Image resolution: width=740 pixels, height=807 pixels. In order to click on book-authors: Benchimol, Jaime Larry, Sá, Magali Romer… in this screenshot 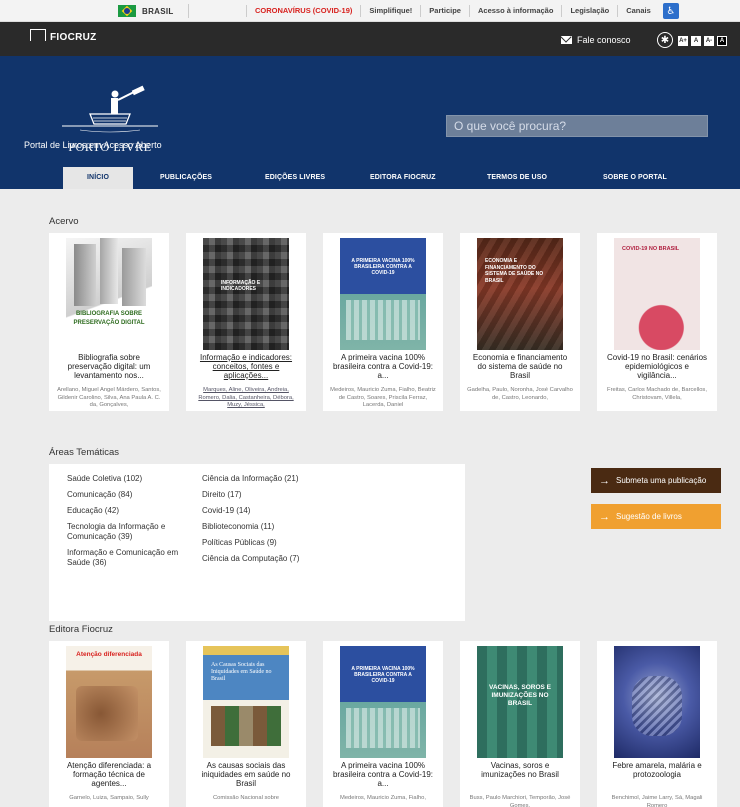, I will do `click(657, 801)`.